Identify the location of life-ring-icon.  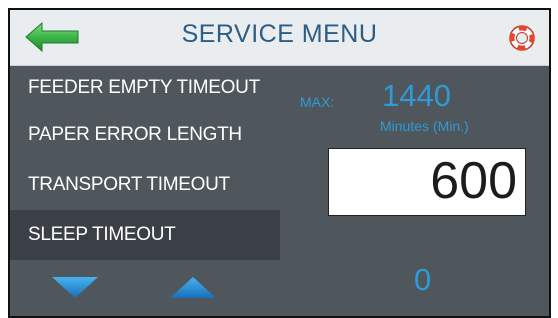
(522, 38).